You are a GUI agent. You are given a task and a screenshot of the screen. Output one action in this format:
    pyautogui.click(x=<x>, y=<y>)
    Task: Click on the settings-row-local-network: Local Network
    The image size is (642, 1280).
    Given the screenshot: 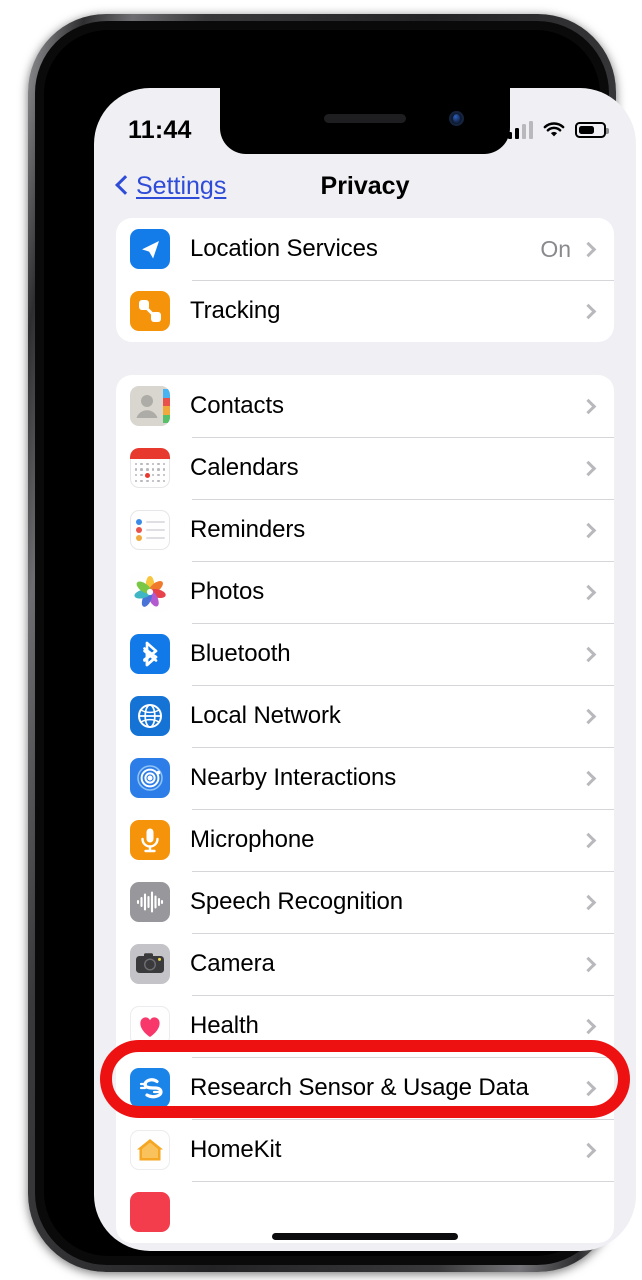 What is the action you would take?
    pyautogui.click(x=365, y=716)
    